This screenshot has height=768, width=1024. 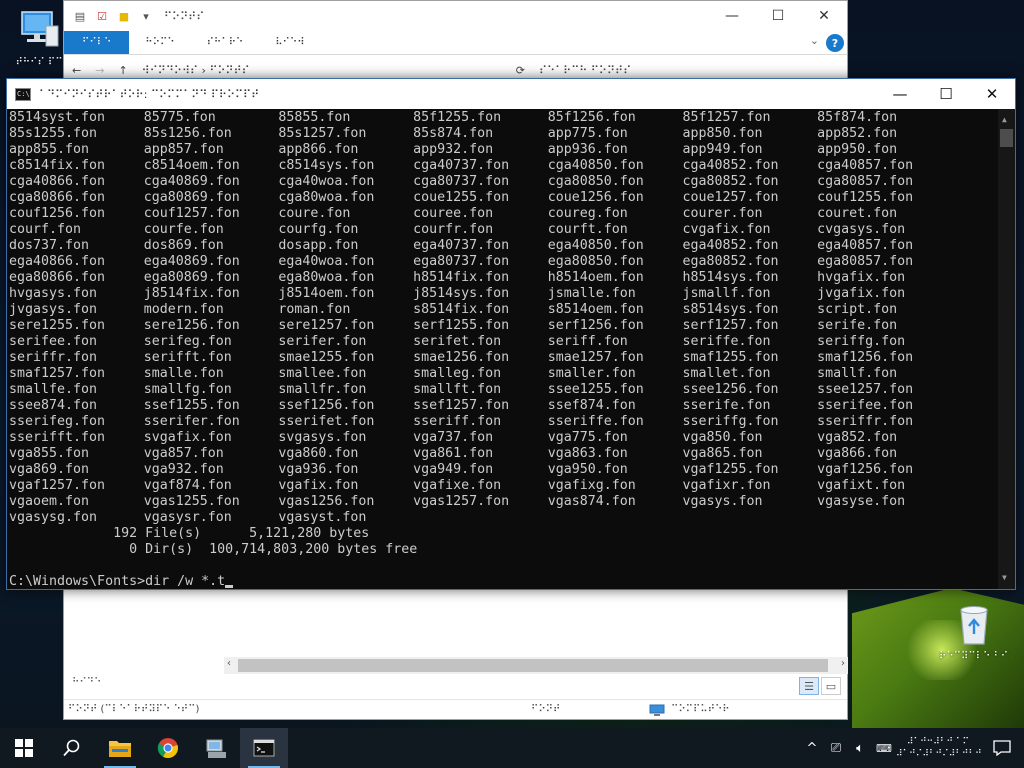 I want to click on file-entry: s8514sys.fon, so click(x=730, y=309).